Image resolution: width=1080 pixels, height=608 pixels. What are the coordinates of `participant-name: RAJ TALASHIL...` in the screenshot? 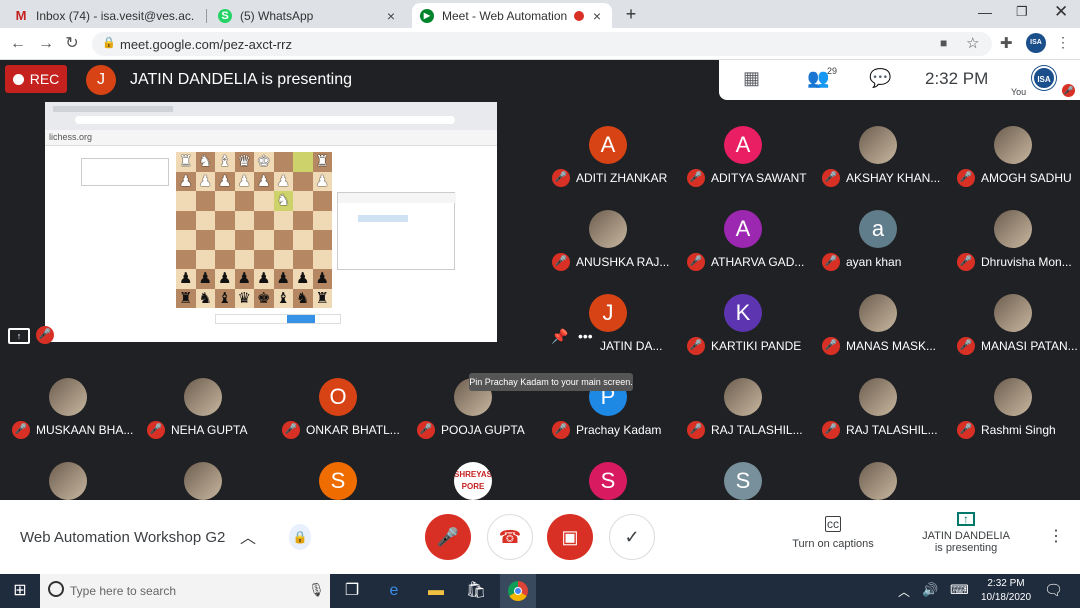 It's located at (757, 430).